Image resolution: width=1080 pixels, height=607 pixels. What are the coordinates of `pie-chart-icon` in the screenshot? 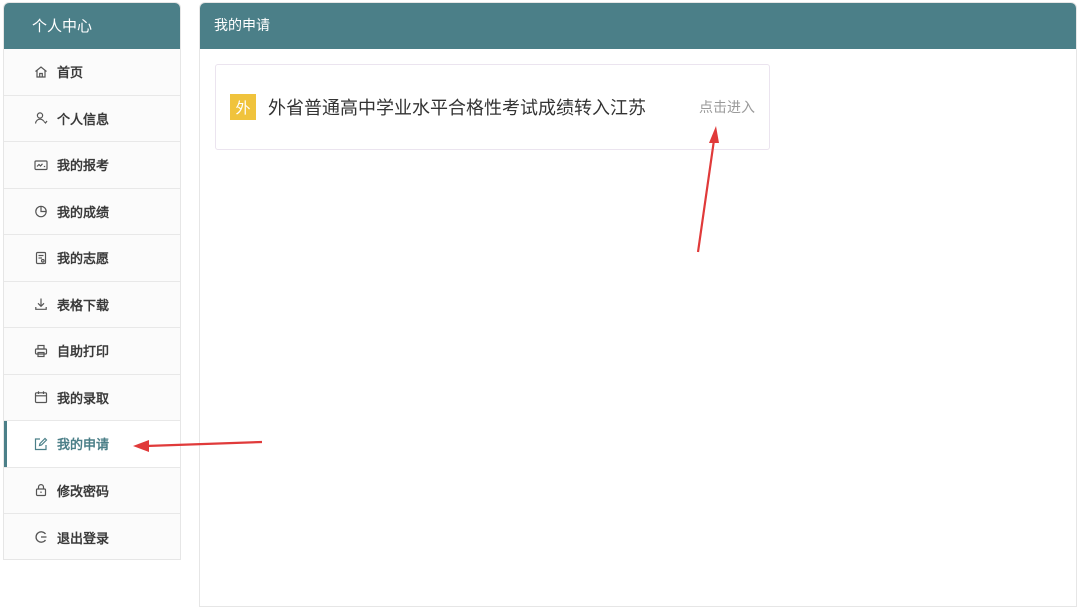 It's located at (41, 211).